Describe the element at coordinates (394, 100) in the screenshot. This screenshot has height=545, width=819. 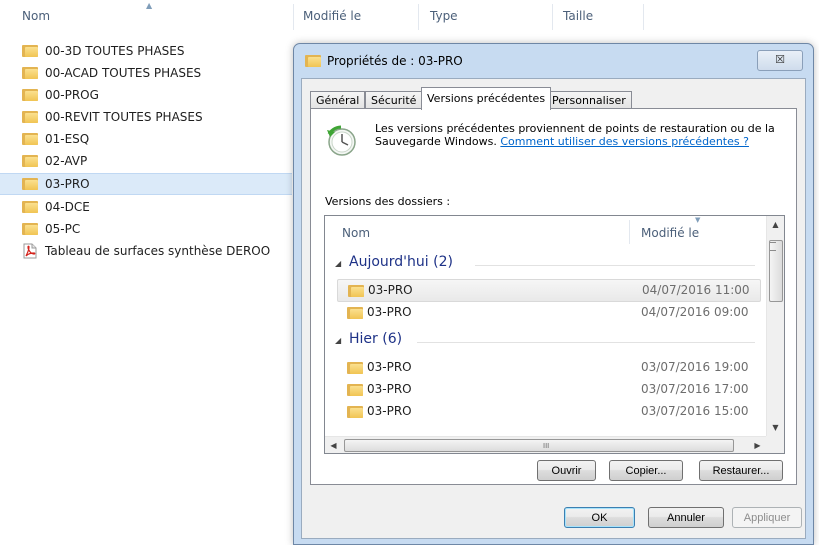
I see `tab-securite: Sécurité` at that location.